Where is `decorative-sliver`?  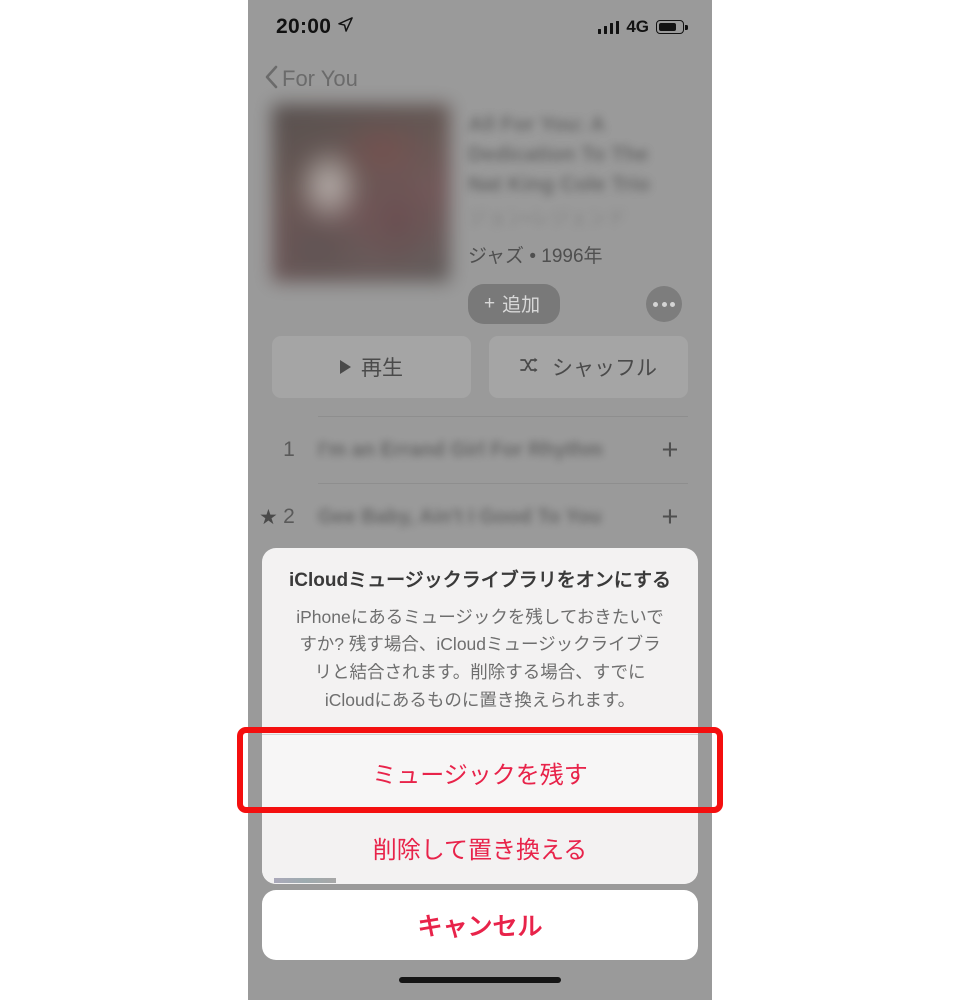
decorative-sliver is located at coordinates (305, 880).